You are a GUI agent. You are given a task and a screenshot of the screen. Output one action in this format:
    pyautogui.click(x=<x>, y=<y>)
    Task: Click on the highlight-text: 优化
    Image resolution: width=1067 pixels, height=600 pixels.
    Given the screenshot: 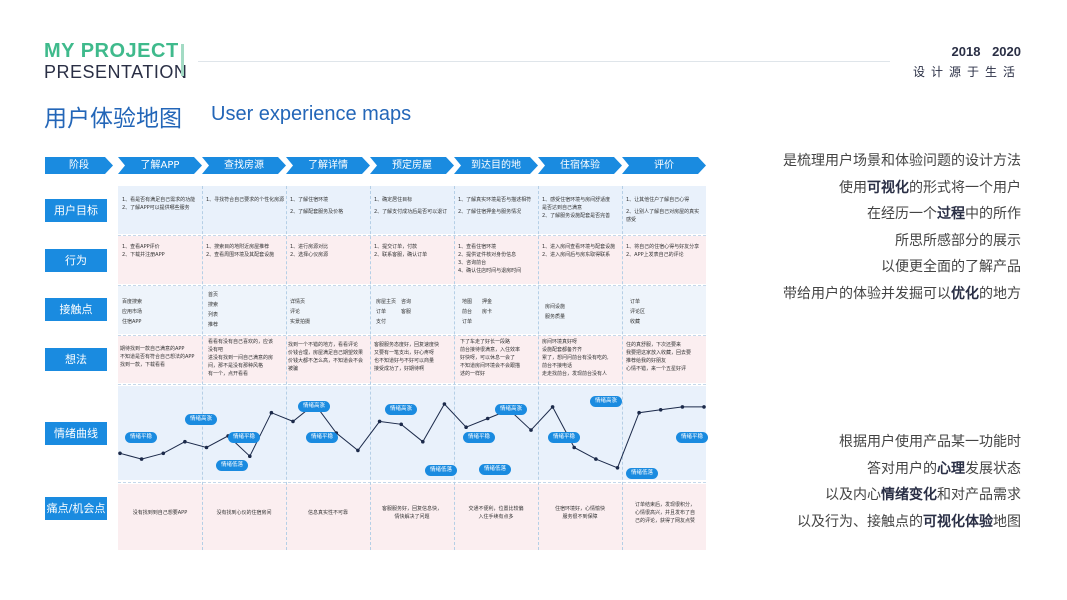 What is the action you would take?
    pyautogui.click(x=965, y=293)
    